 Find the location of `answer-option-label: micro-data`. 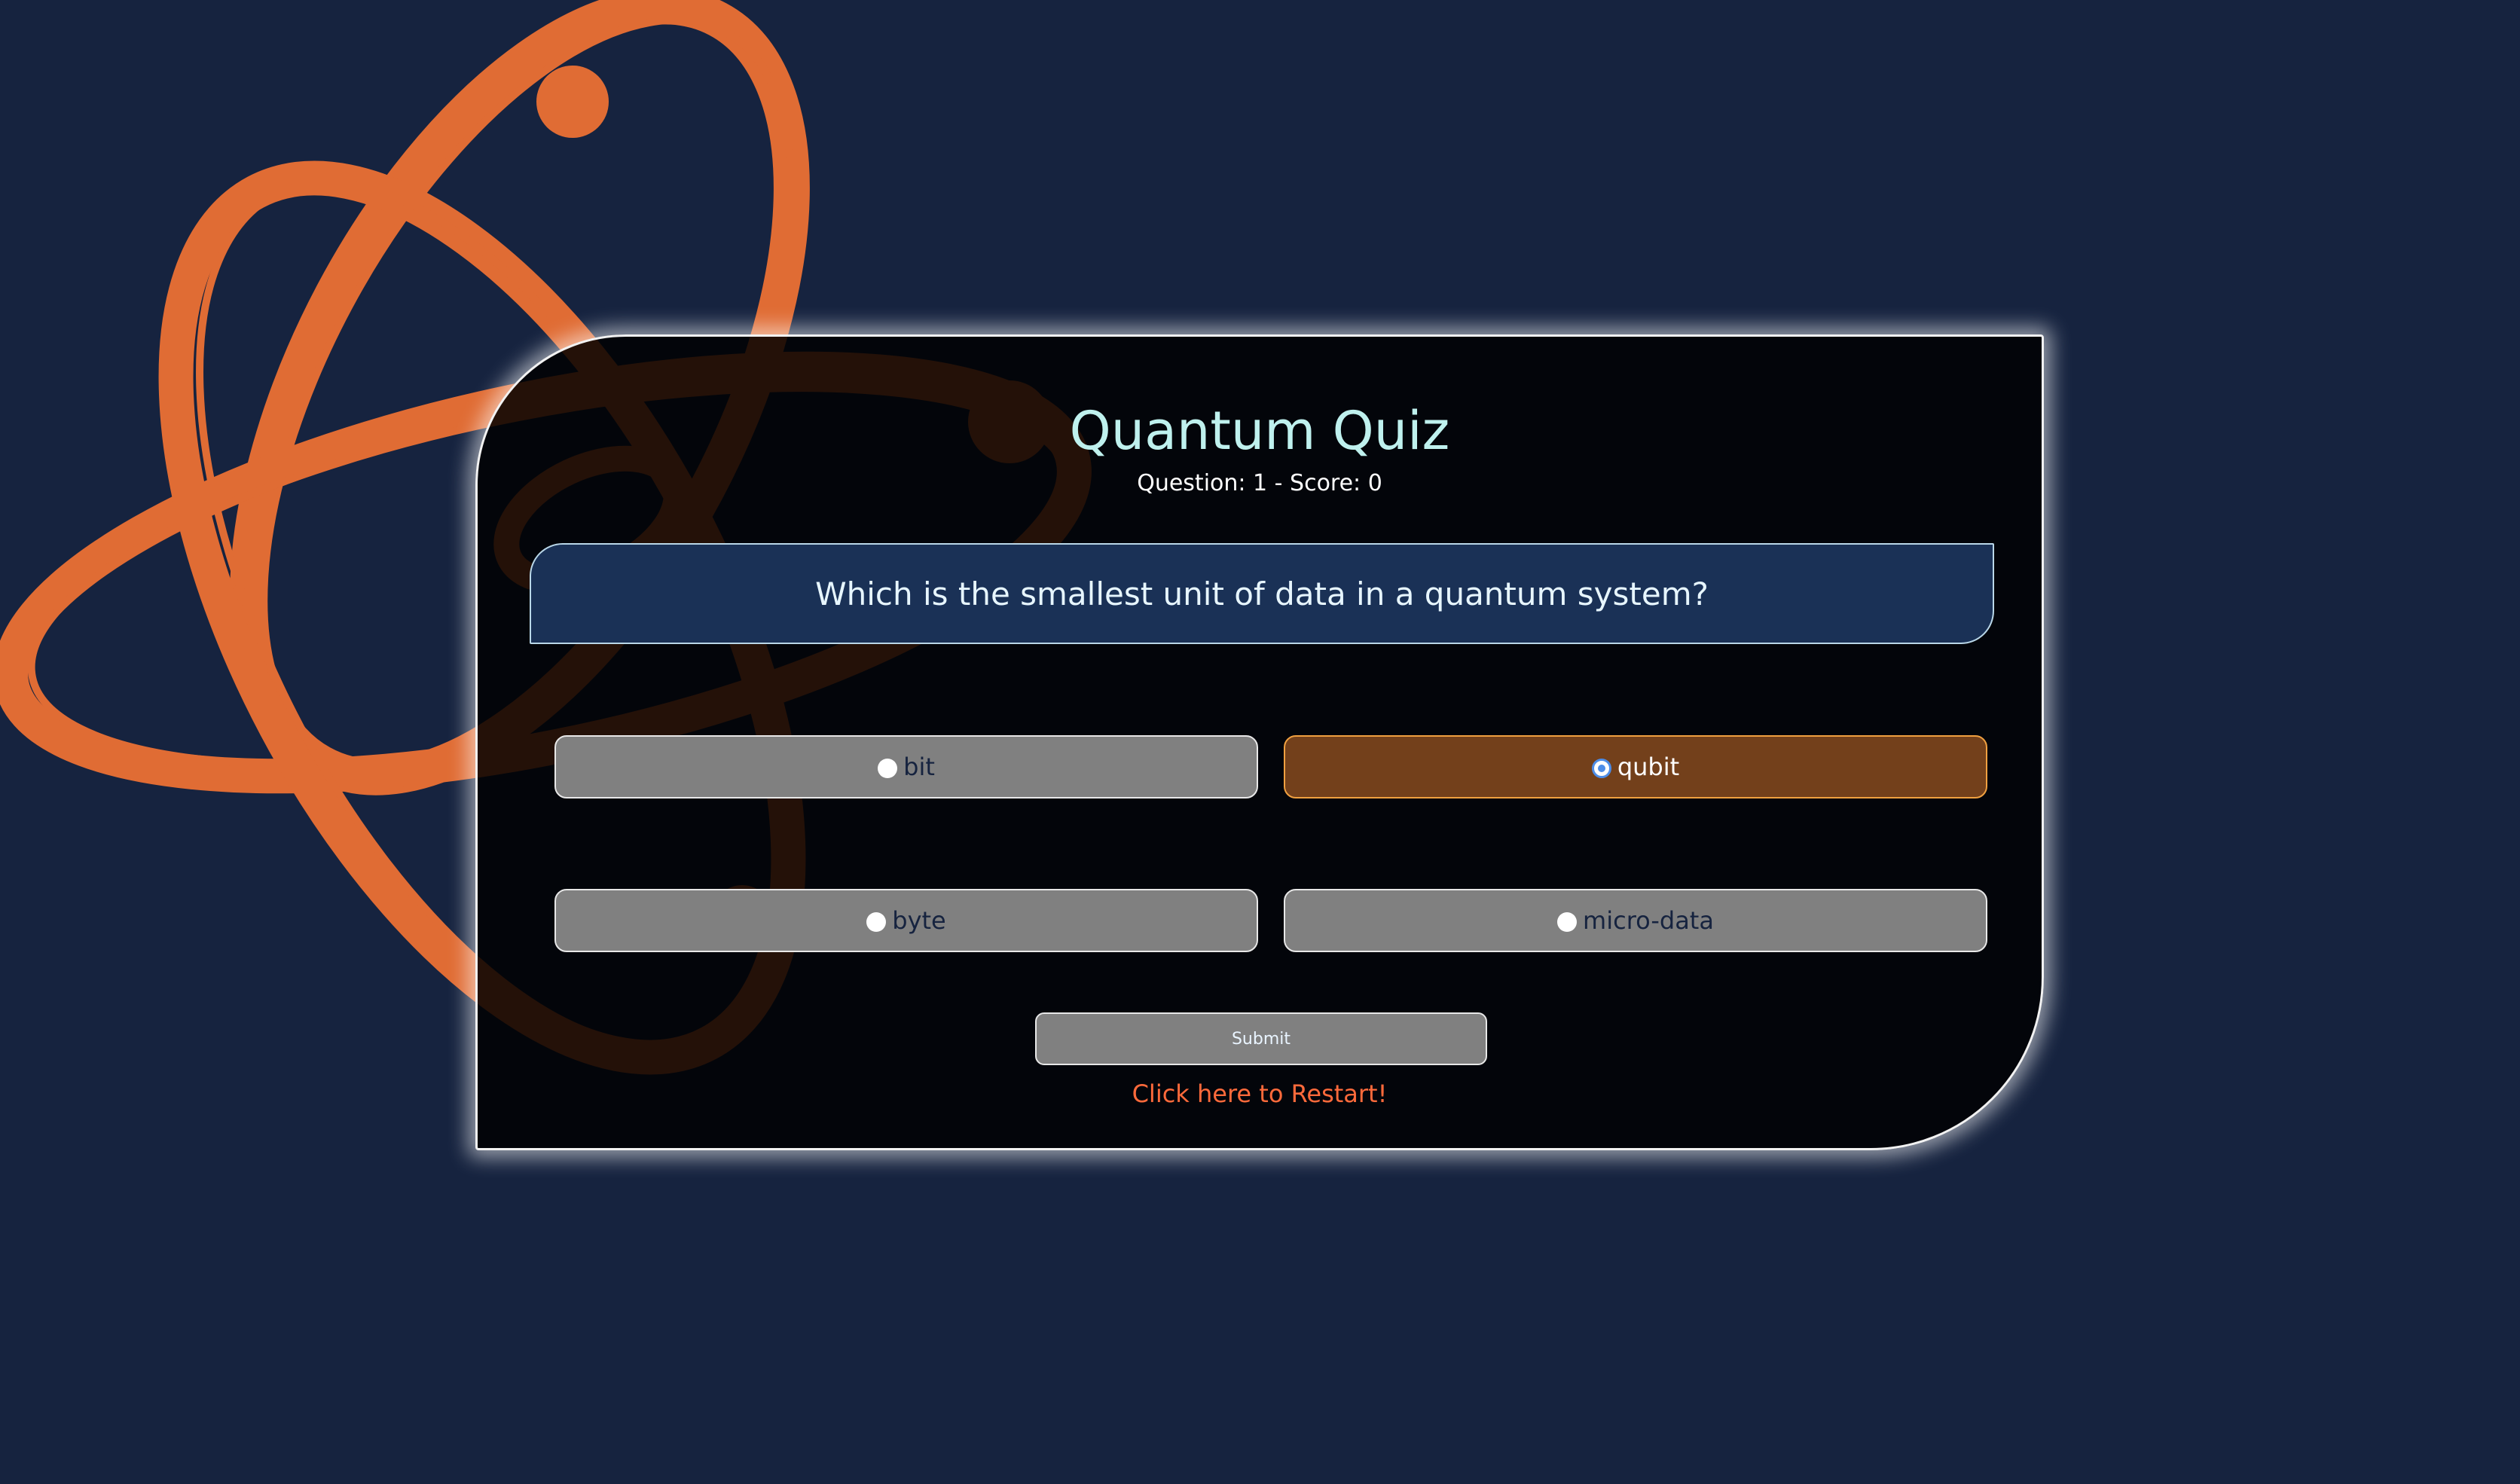

answer-option-label: micro-data is located at coordinates (1648, 921).